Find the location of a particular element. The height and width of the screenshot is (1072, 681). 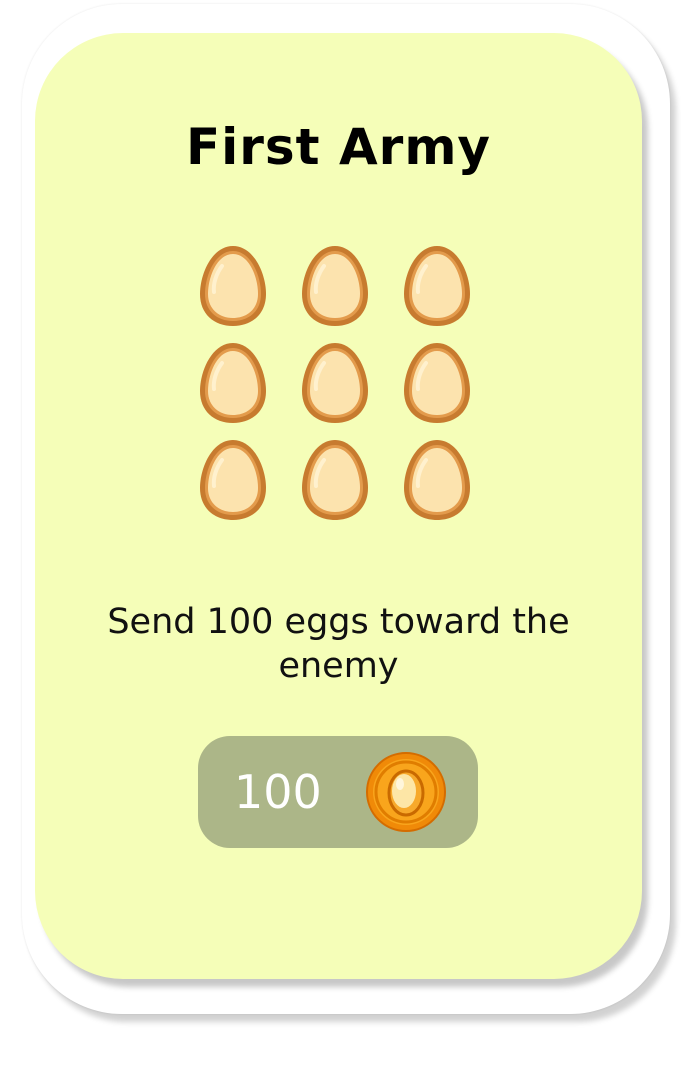

card-description: Send 100 eggs toward the enemy is located at coordinates (338, 644).